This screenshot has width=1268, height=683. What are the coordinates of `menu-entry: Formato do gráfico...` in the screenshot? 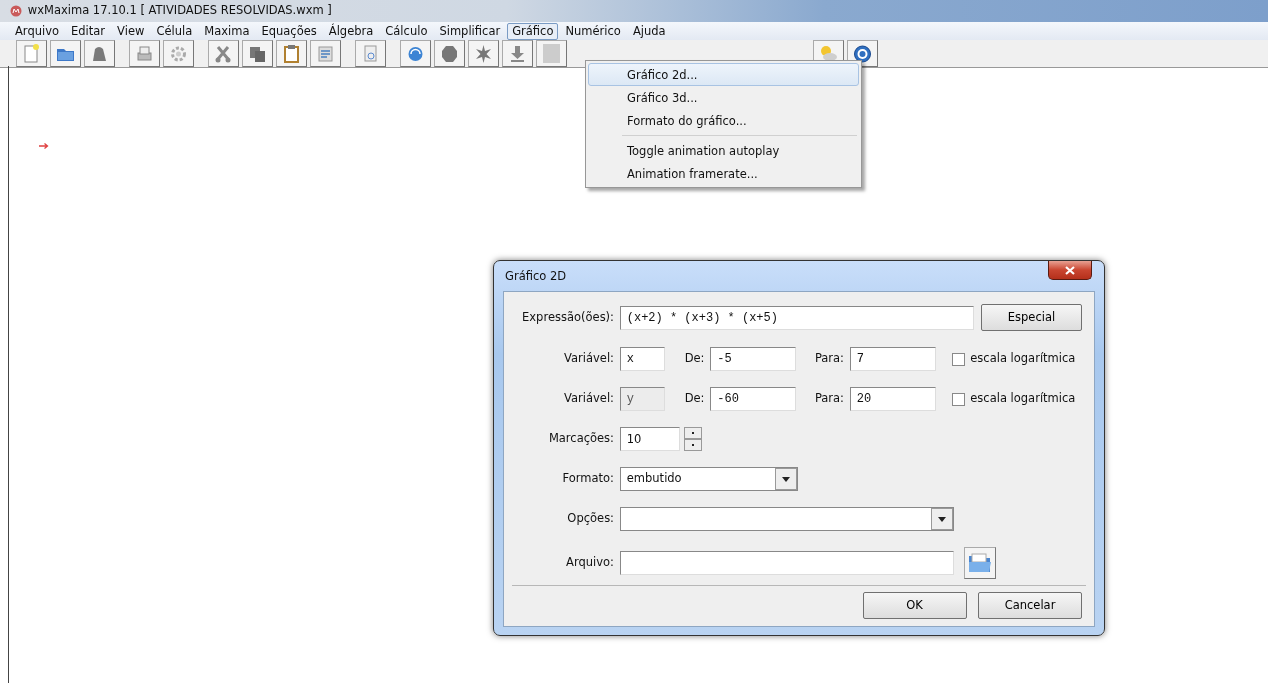 It's located at (723, 120).